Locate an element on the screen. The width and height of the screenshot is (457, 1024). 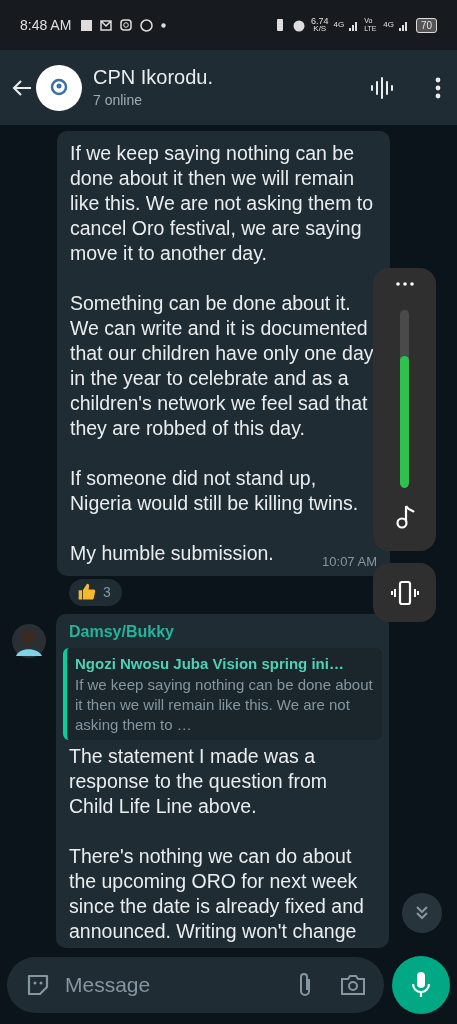
scroll-down-button is located at coordinates (422, 913).